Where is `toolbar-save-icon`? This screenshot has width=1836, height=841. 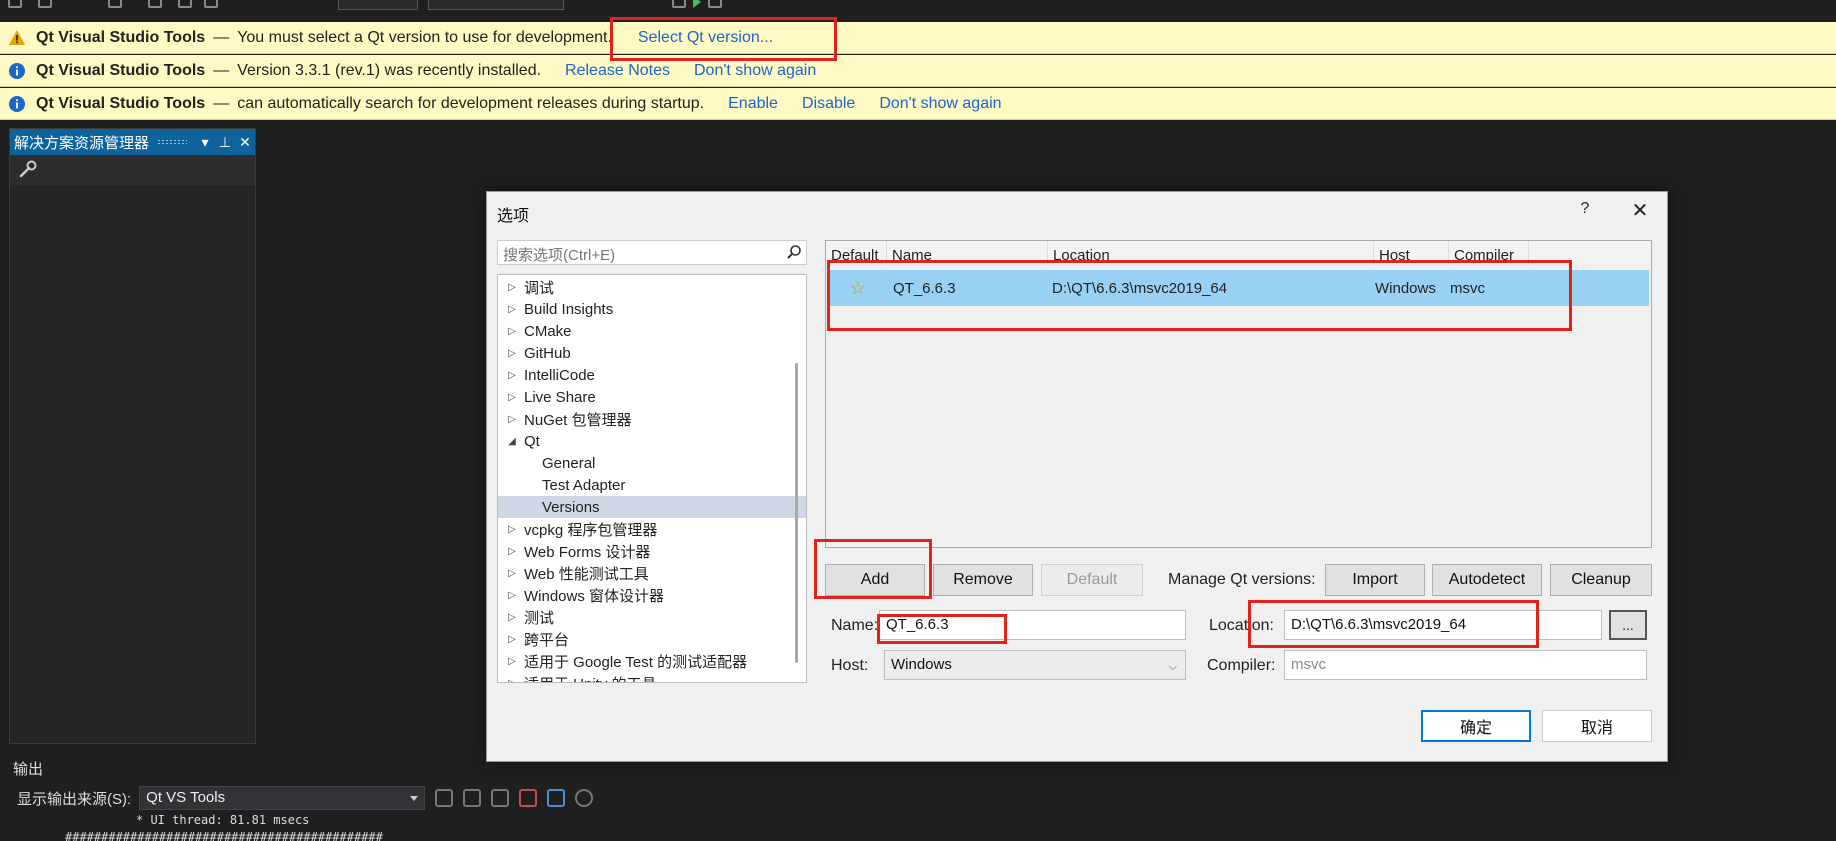 toolbar-save-icon is located at coordinates (185, 4).